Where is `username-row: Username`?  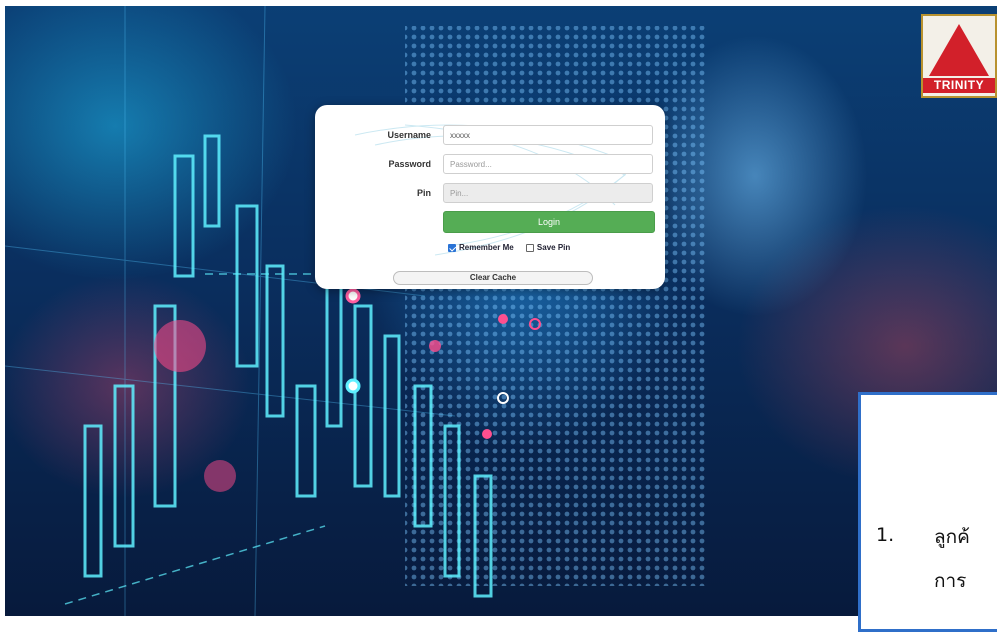 username-row: Username is located at coordinates (490, 135).